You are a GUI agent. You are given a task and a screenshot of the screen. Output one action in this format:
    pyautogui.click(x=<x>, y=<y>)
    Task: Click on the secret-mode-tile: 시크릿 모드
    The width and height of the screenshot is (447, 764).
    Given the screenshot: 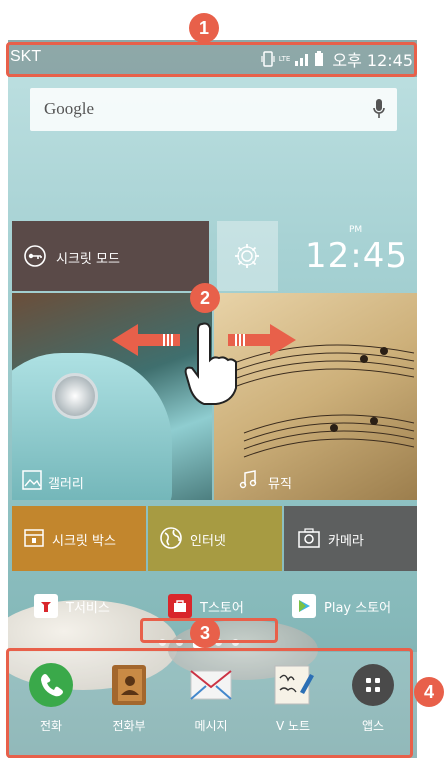 What is the action you would take?
    pyautogui.click(x=110, y=256)
    